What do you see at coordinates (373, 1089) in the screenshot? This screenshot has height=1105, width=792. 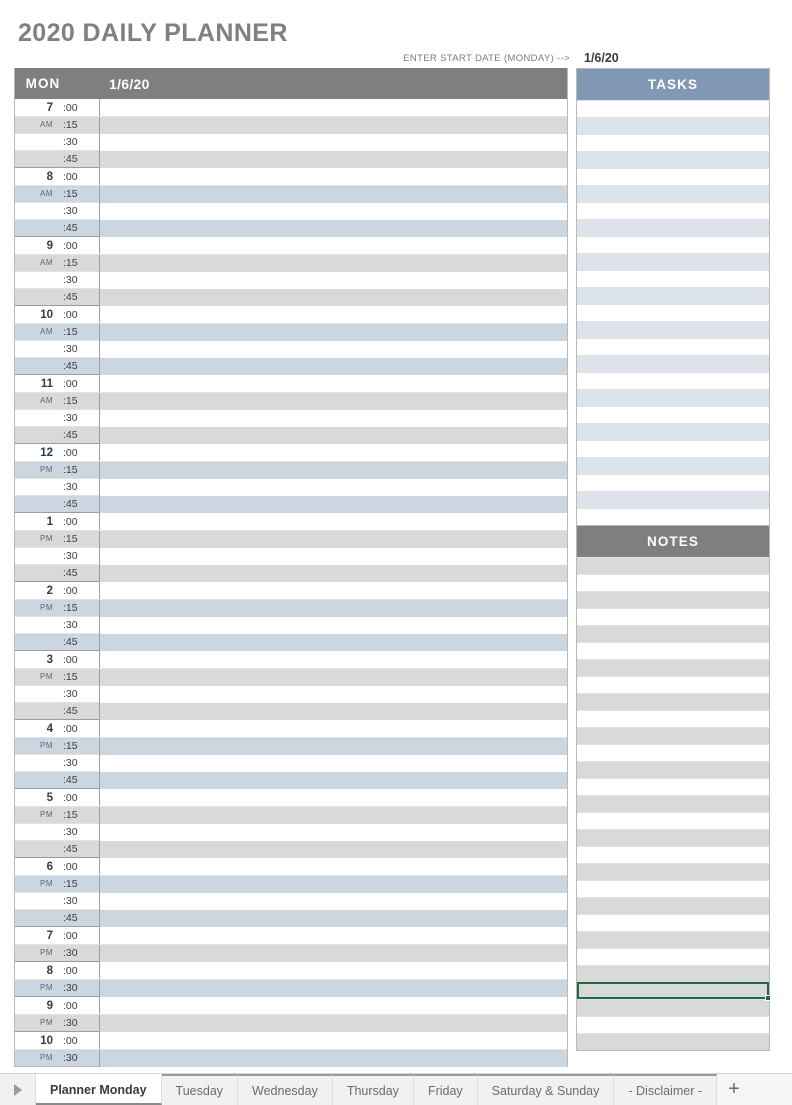 I see `sheet-tab-thursday: Thursday` at bounding box center [373, 1089].